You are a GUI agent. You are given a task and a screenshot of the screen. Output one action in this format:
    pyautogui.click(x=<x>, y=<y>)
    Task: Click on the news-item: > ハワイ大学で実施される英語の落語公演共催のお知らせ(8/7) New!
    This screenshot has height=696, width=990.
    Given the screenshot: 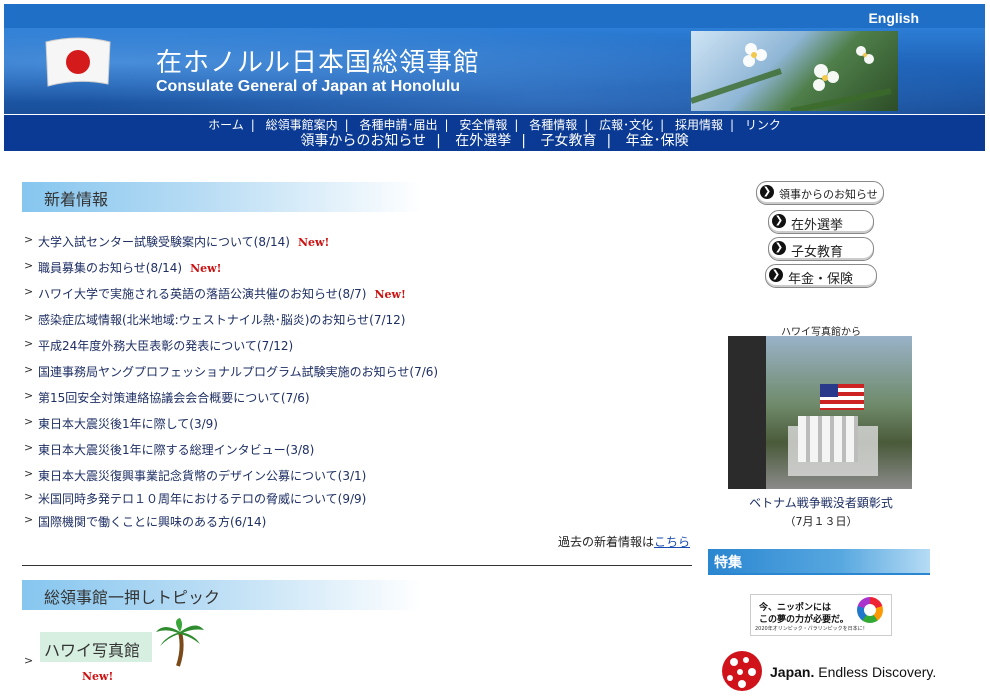 What is the action you would take?
    pyautogui.click(x=374, y=295)
    